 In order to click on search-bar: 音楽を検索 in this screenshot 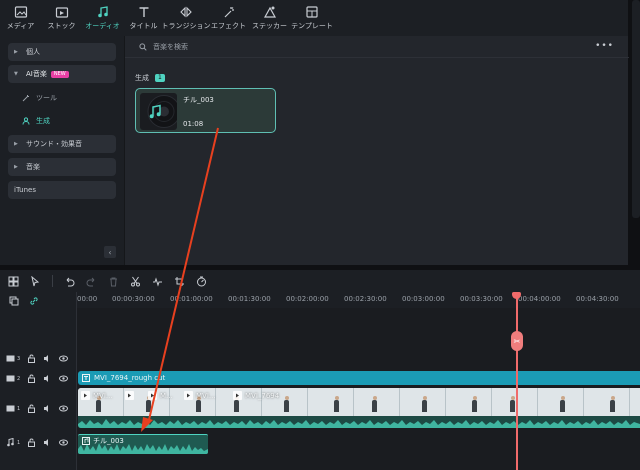, I will do `click(377, 47)`.